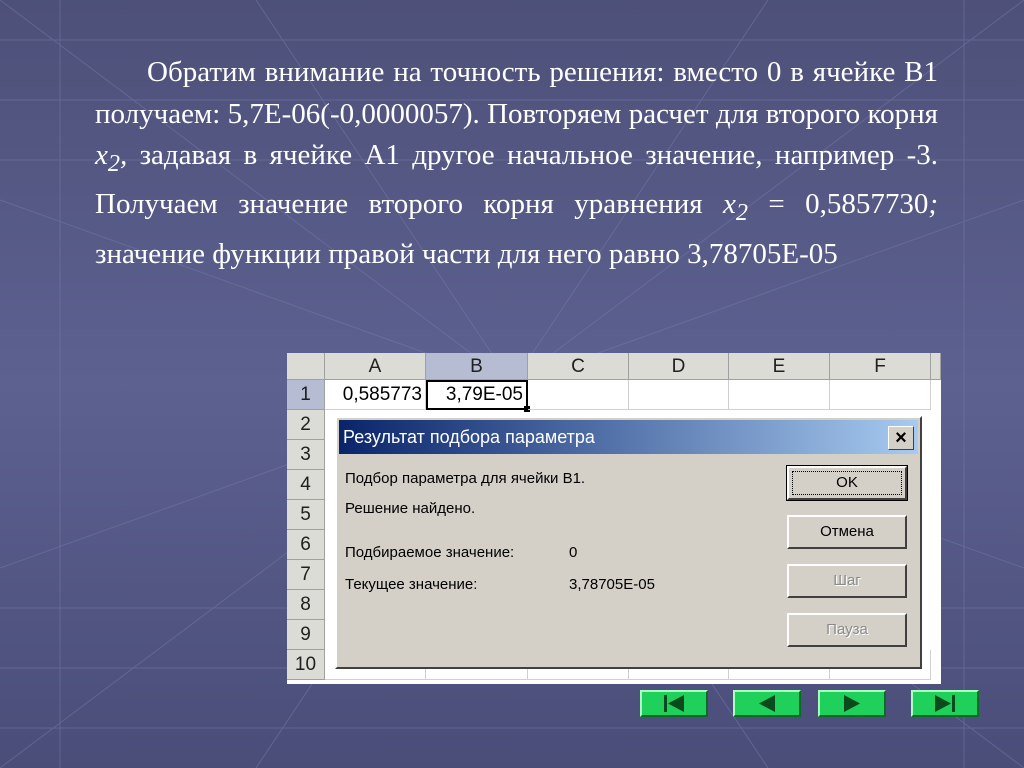 Image resolution: width=1024 pixels, height=768 pixels. What do you see at coordinates (779, 366) in the screenshot?
I see `column-header-e: E` at bounding box center [779, 366].